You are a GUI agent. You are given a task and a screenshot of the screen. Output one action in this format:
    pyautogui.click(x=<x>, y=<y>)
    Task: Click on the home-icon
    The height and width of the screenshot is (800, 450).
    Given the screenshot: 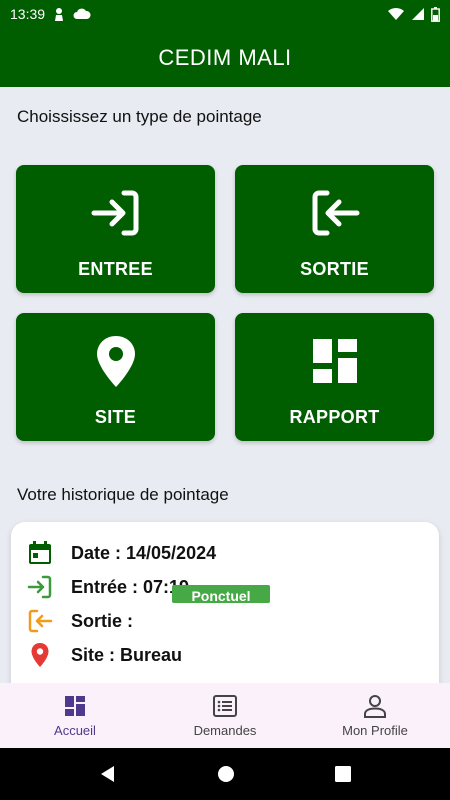 What is the action you would take?
    pyautogui.click(x=226, y=774)
    